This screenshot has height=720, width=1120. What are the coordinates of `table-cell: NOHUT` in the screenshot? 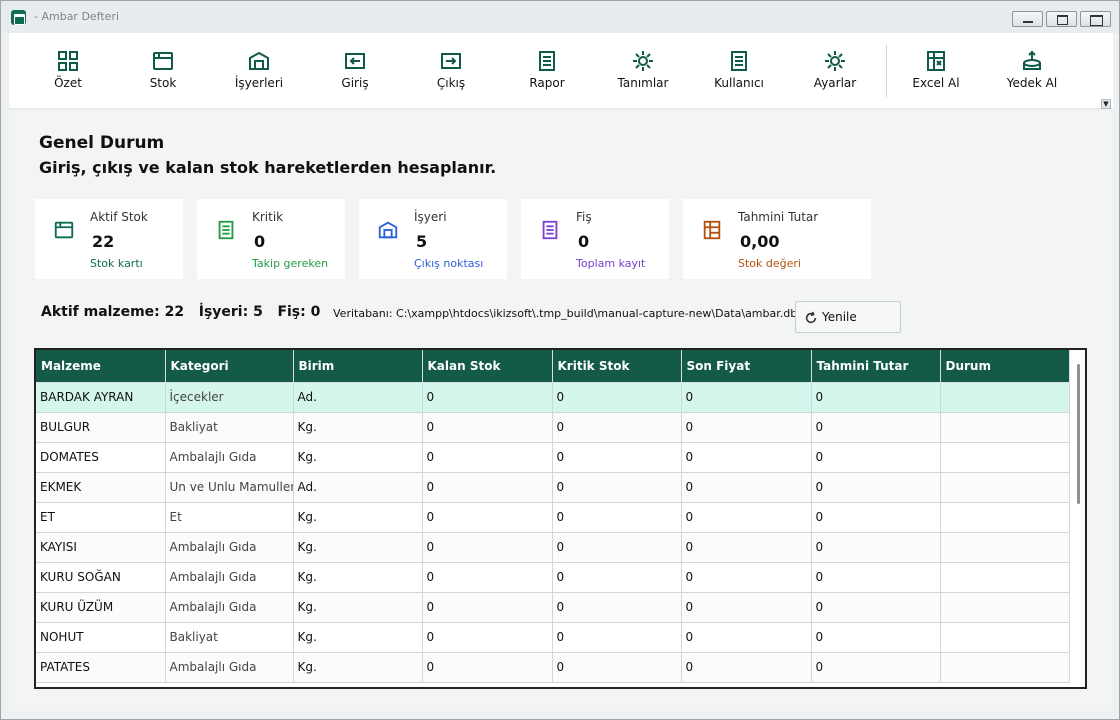 It's located at (101, 637).